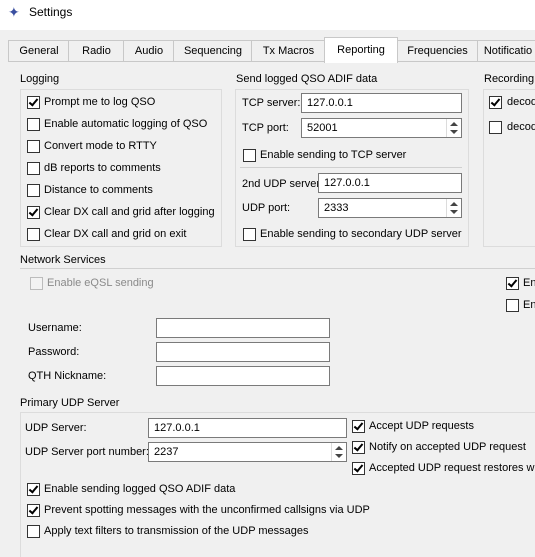 The height and width of the screenshot is (557, 535). Describe the element at coordinates (437, 50) in the screenshot. I see `tab-frequencies: Frequencies` at that location.